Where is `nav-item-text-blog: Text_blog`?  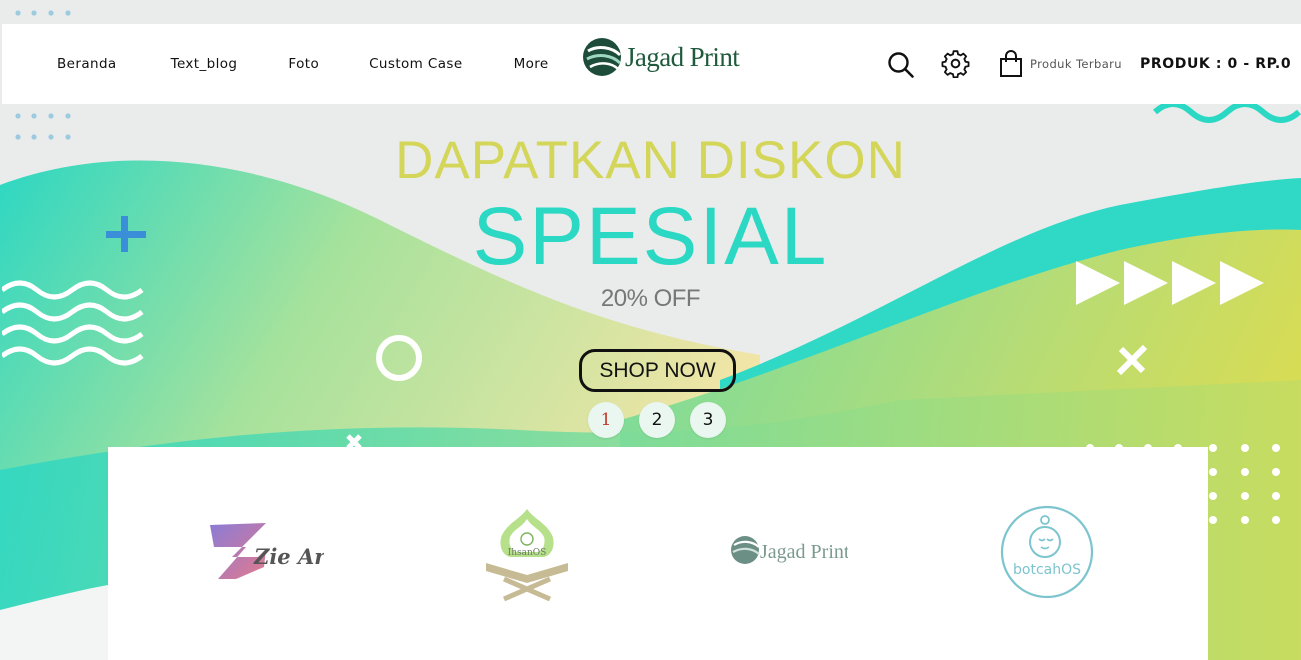 nav-item-text-blog: Text_blog is located at coordinates (204, 64).